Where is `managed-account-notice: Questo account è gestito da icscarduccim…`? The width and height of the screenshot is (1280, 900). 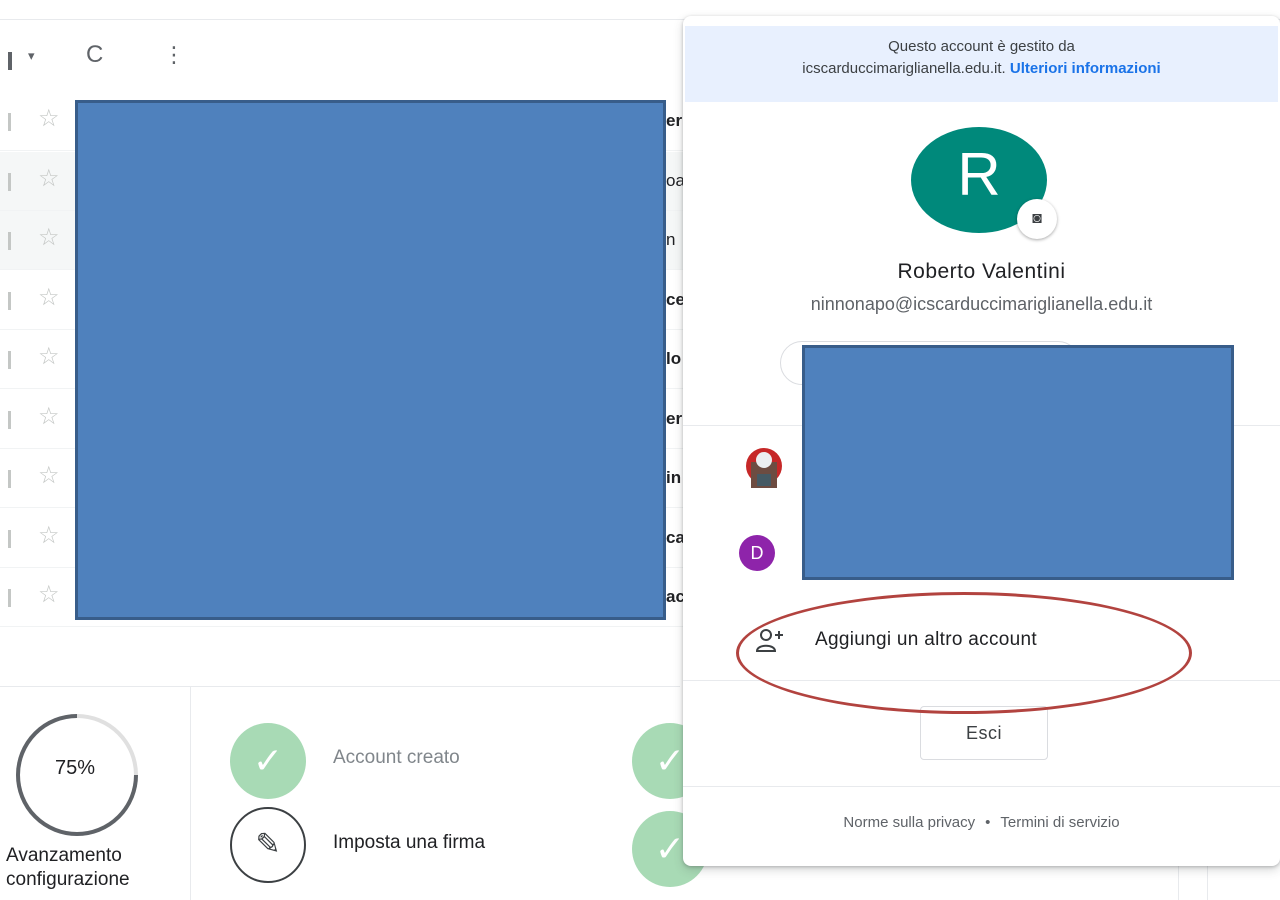
managed-account-notice: Questo account è gestito da icscarduccim… is located at coordinates (981, 64).